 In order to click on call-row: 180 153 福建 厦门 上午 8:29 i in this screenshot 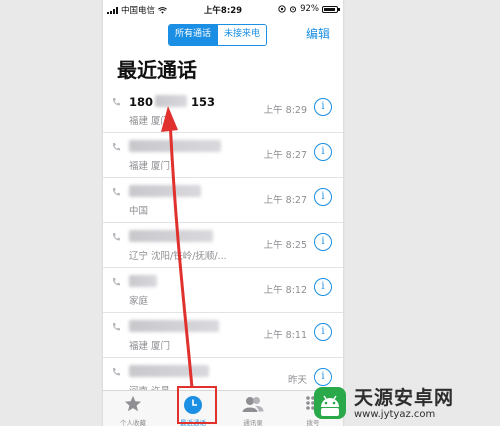, I will do `click(223, 110)`.